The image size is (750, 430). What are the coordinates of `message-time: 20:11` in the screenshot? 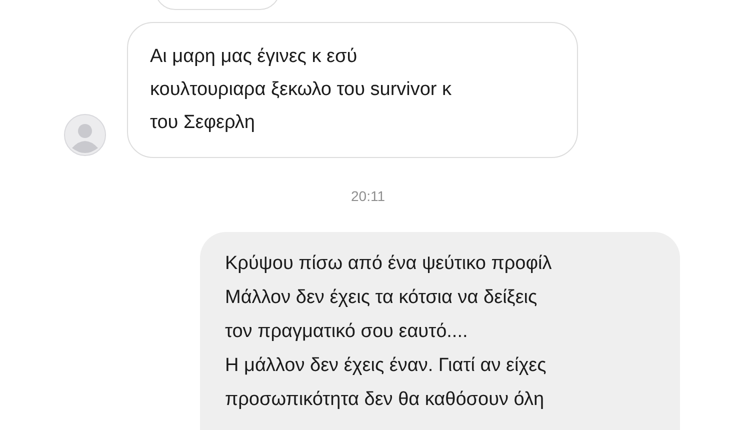 It's located at (368, 196).